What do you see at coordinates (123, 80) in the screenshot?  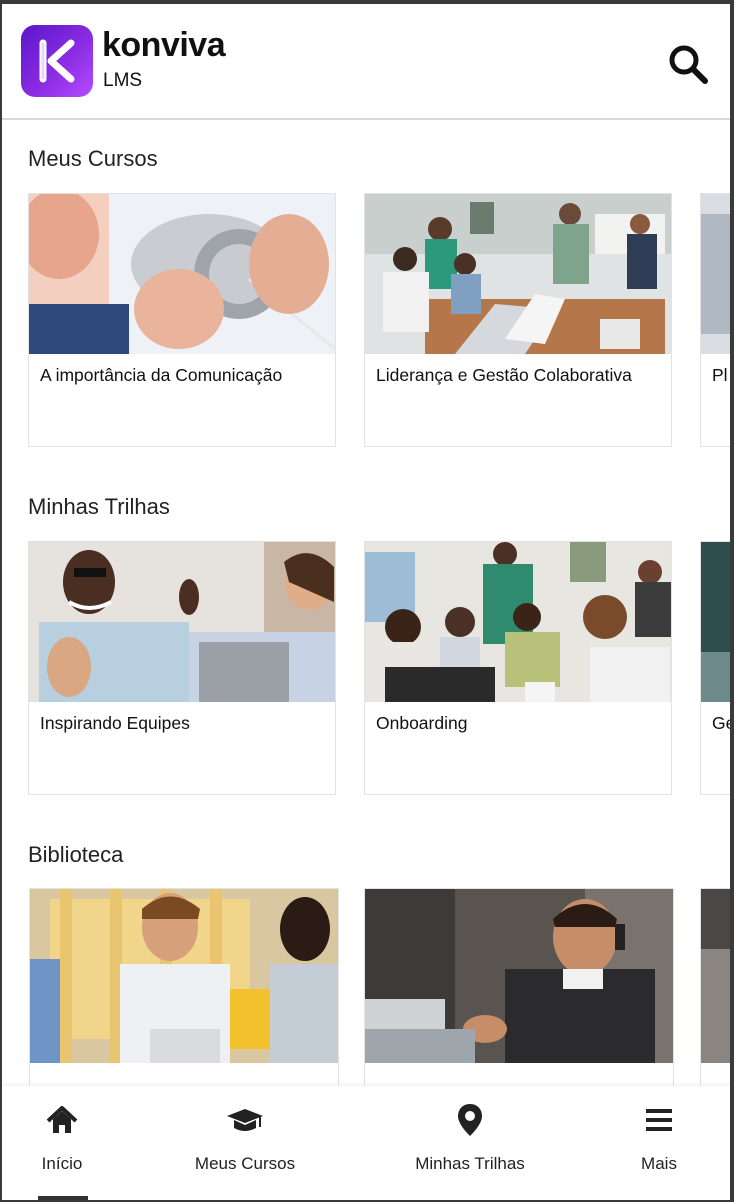 I see `brand-subtitle: LMS` at bounding box center [123, 80].